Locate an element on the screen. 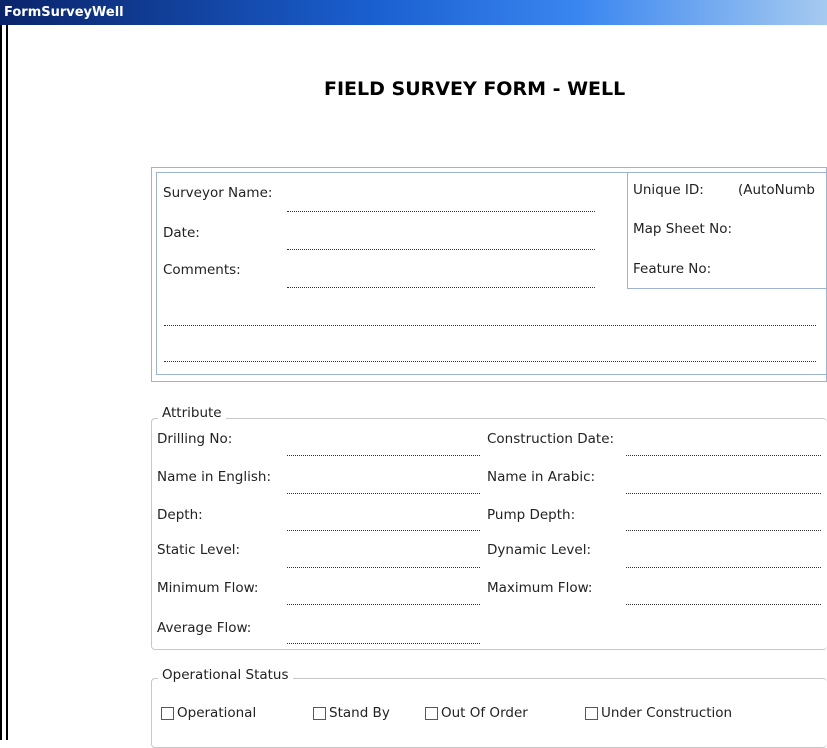 Image resolution: width=827 pixels, height=748 pixels. window-left-border is located at coordinates (4, 382).